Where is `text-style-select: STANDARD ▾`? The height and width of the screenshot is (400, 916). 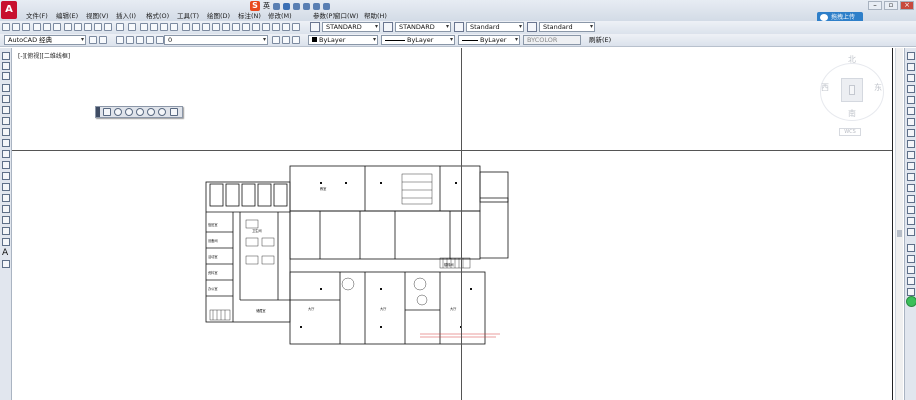 text-style-select: STANDARD ▾ is located at coordinates (351, 27).